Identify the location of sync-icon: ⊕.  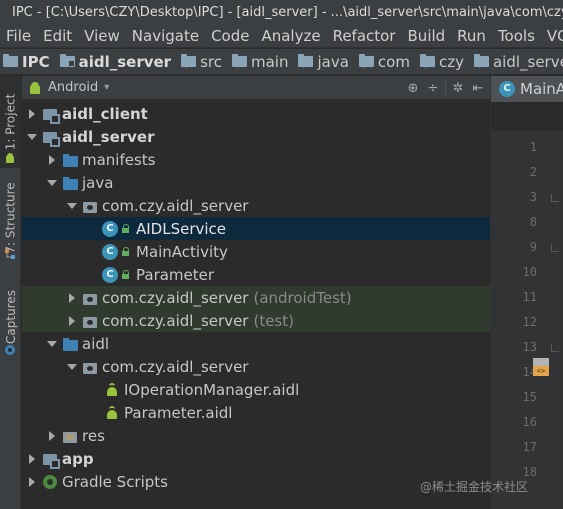
(413, 88).